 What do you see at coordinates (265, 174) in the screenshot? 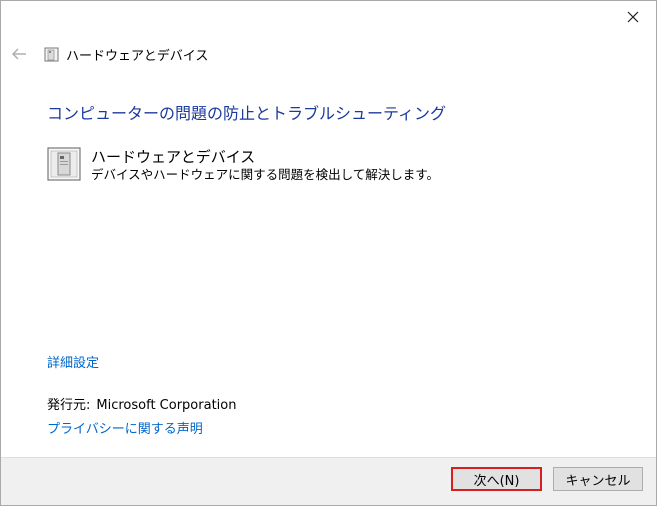
I see `item-description: デバイスやハードウェアに関する問題を検出して解決します。` at bounding box center [265, 174].